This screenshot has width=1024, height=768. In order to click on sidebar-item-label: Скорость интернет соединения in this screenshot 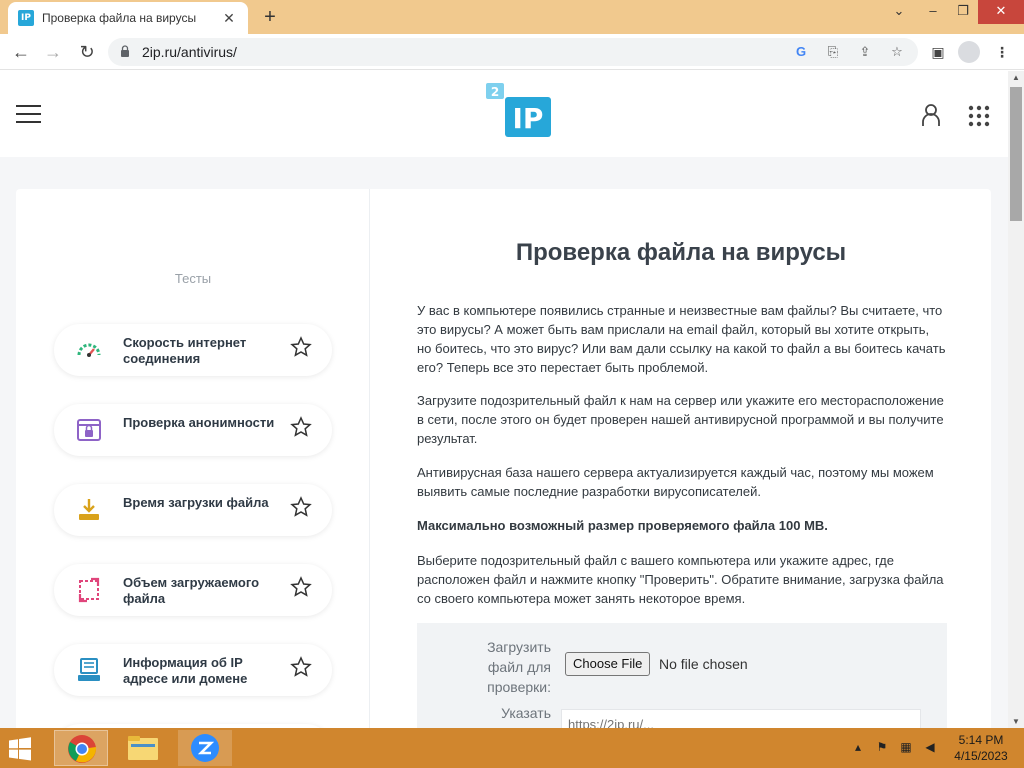, I will do `click(185, 350)`.